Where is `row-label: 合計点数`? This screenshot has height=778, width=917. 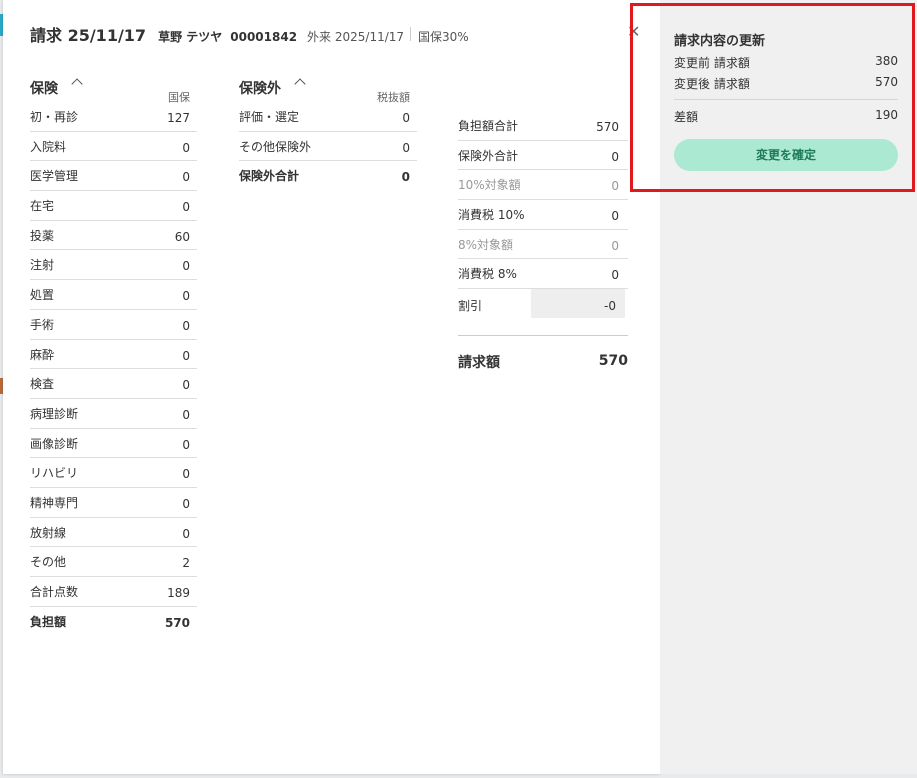
row-label: 合計点数 is located at coordinates (54, 592).